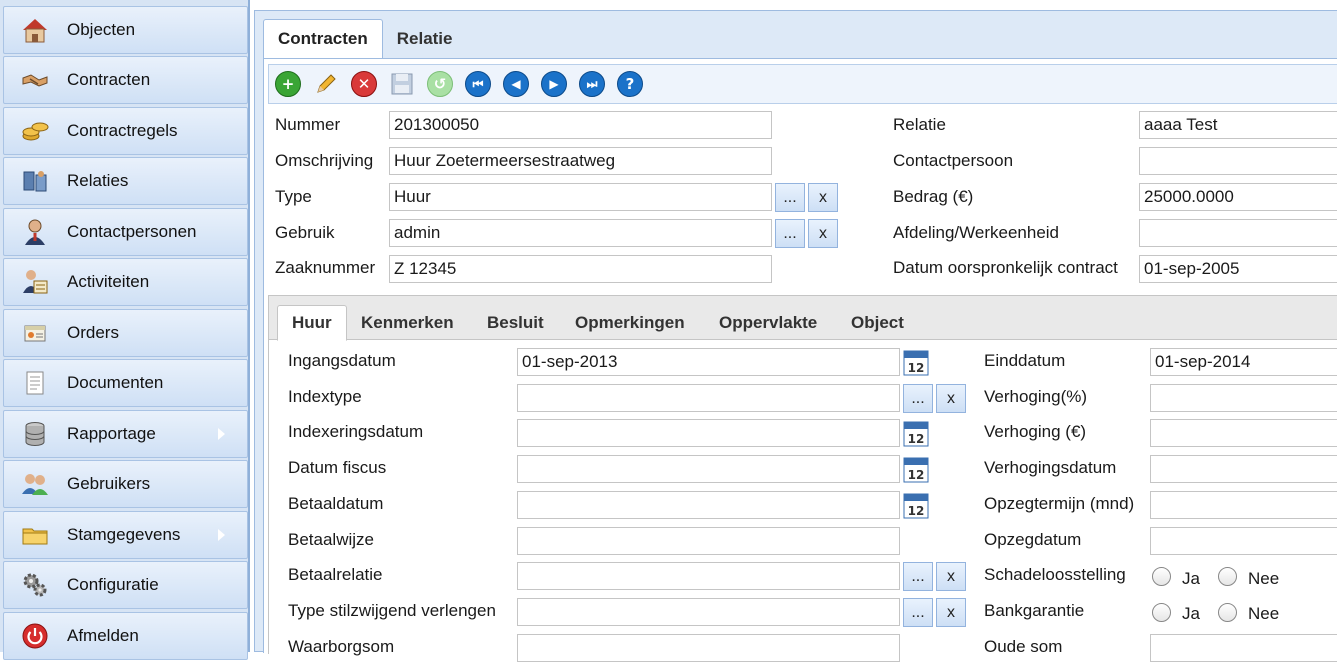  Describe the element at coordinates (708, 612) in the screenshot. I see `type-stilzwijgend-field` at that location.